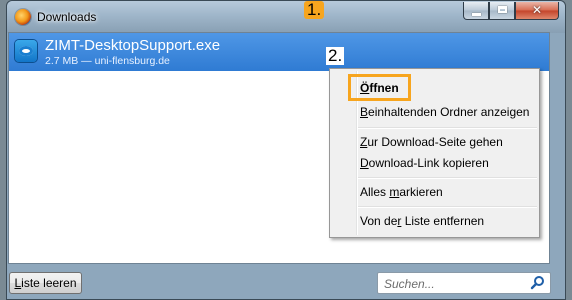  I want to click on menu-item-select-all-prefix: Alles, so click(375, 192).